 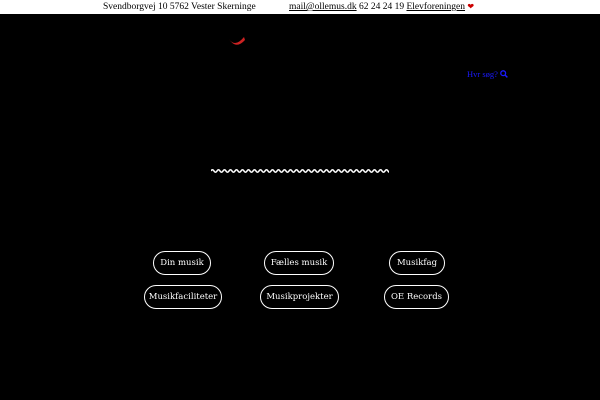 I want to click on address-text: Svendborgvej 10 5762 Vester Skerninge, so click(x=179, y=7).